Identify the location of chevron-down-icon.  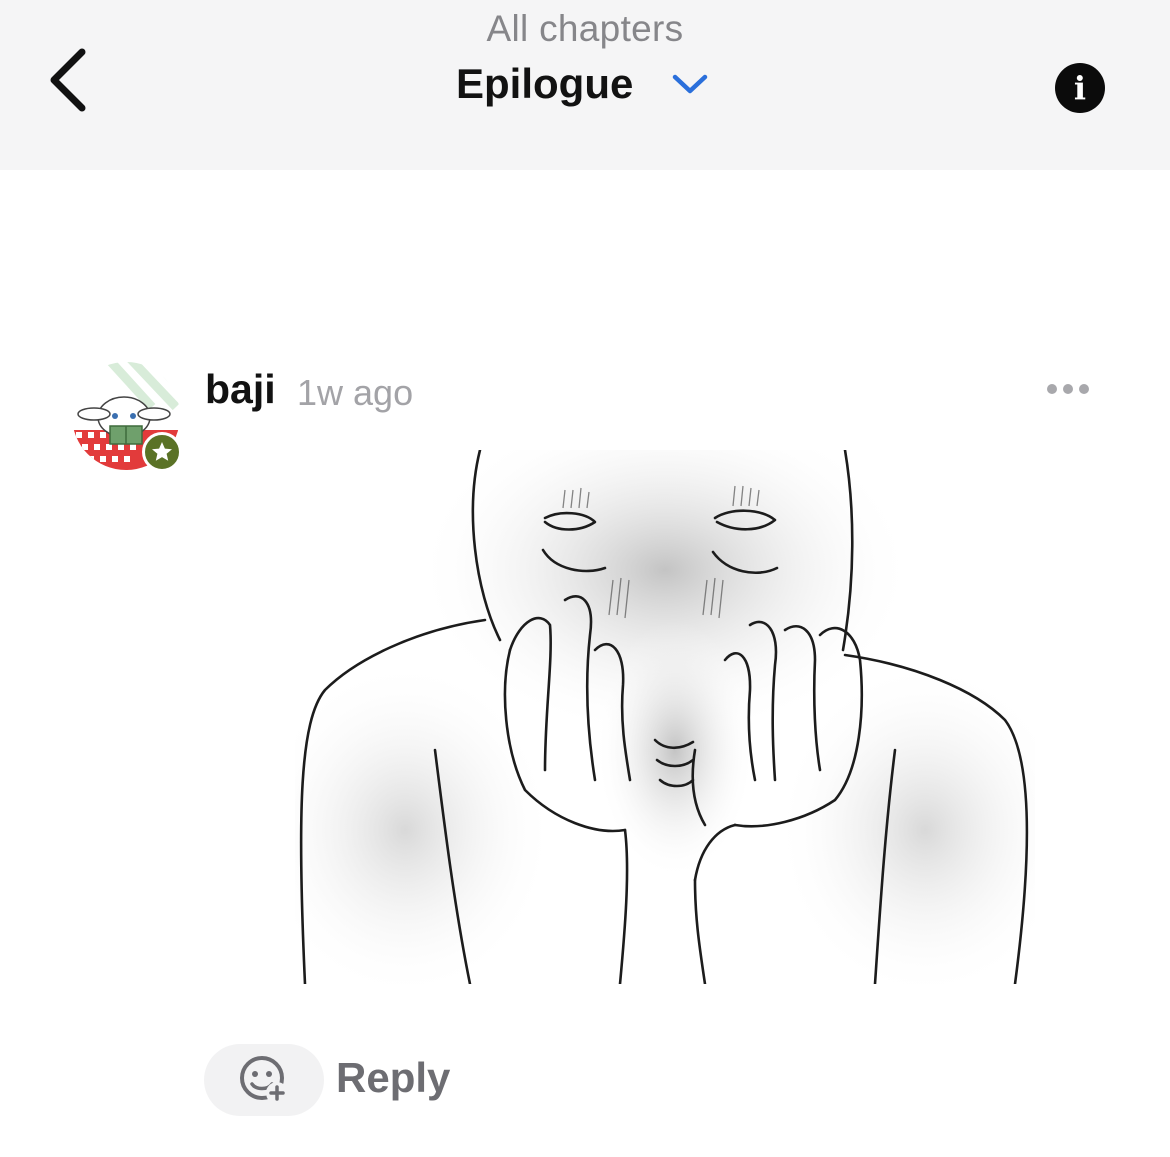
(690, 84).